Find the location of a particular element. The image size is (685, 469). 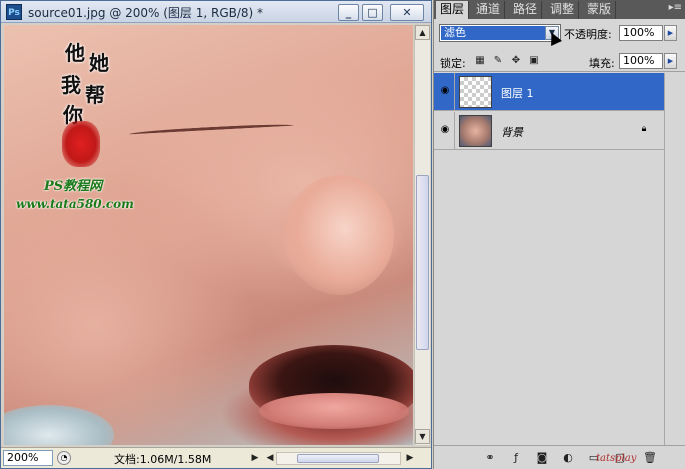

layers-scrollbar is located at coordinates (674, 259).